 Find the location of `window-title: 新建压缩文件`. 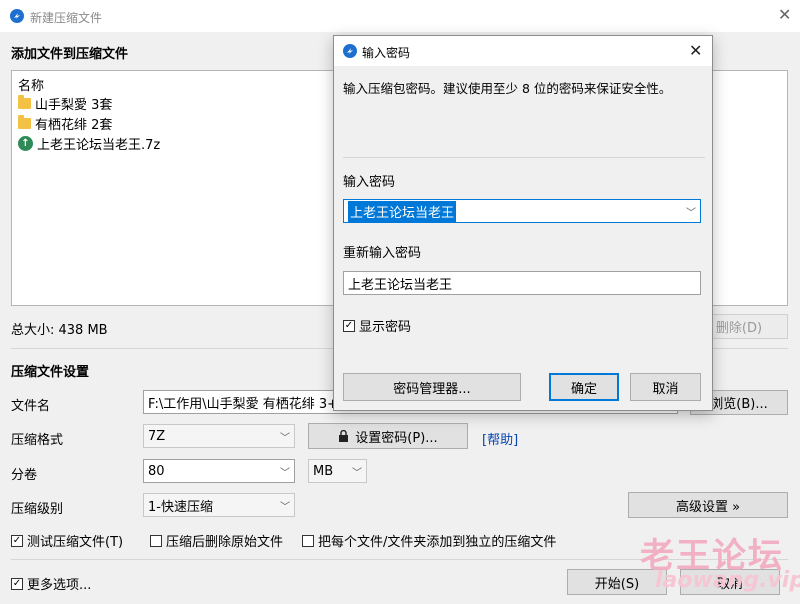

window-title: 新建压缩文件 is located at coordinates (66, 18).